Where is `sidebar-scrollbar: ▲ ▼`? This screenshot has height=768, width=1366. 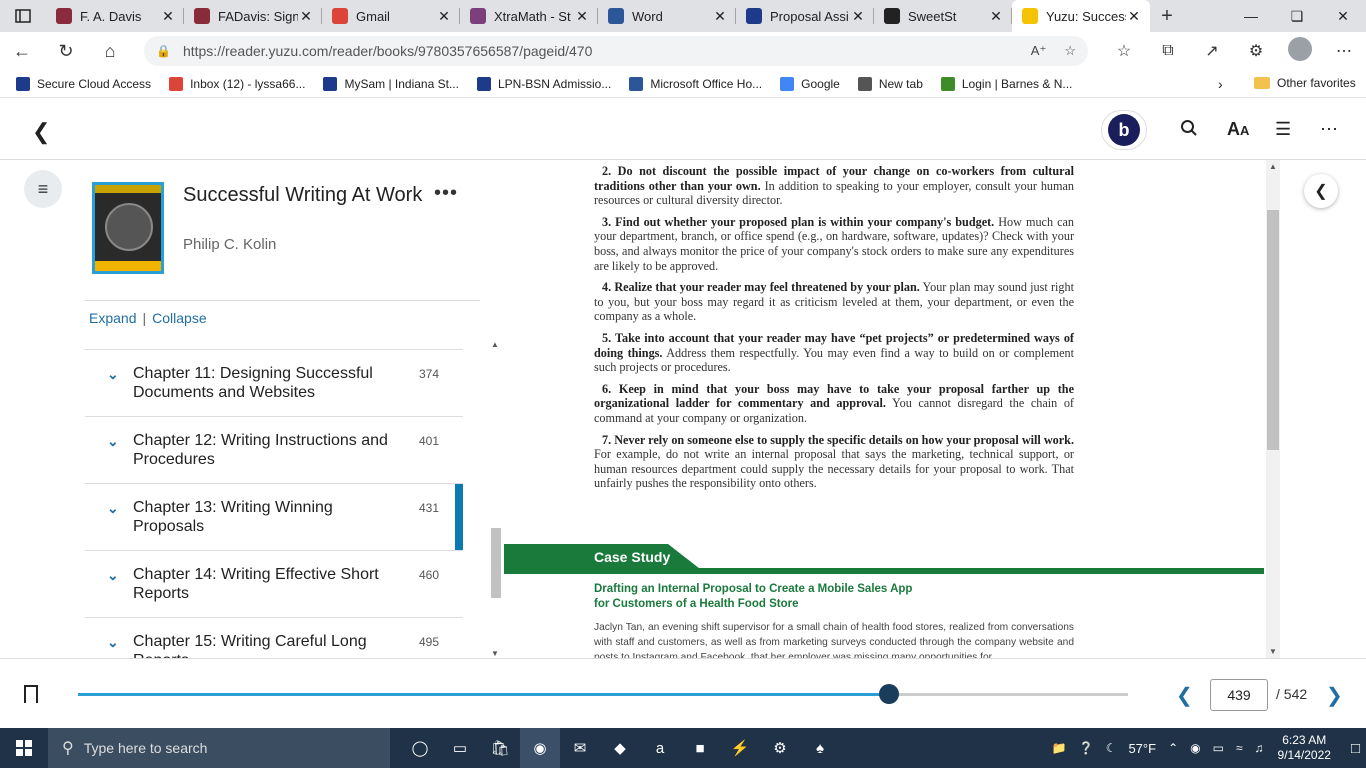 sidebar-scrollbar: ▲ ▼ is located at coordinates (496, 499).